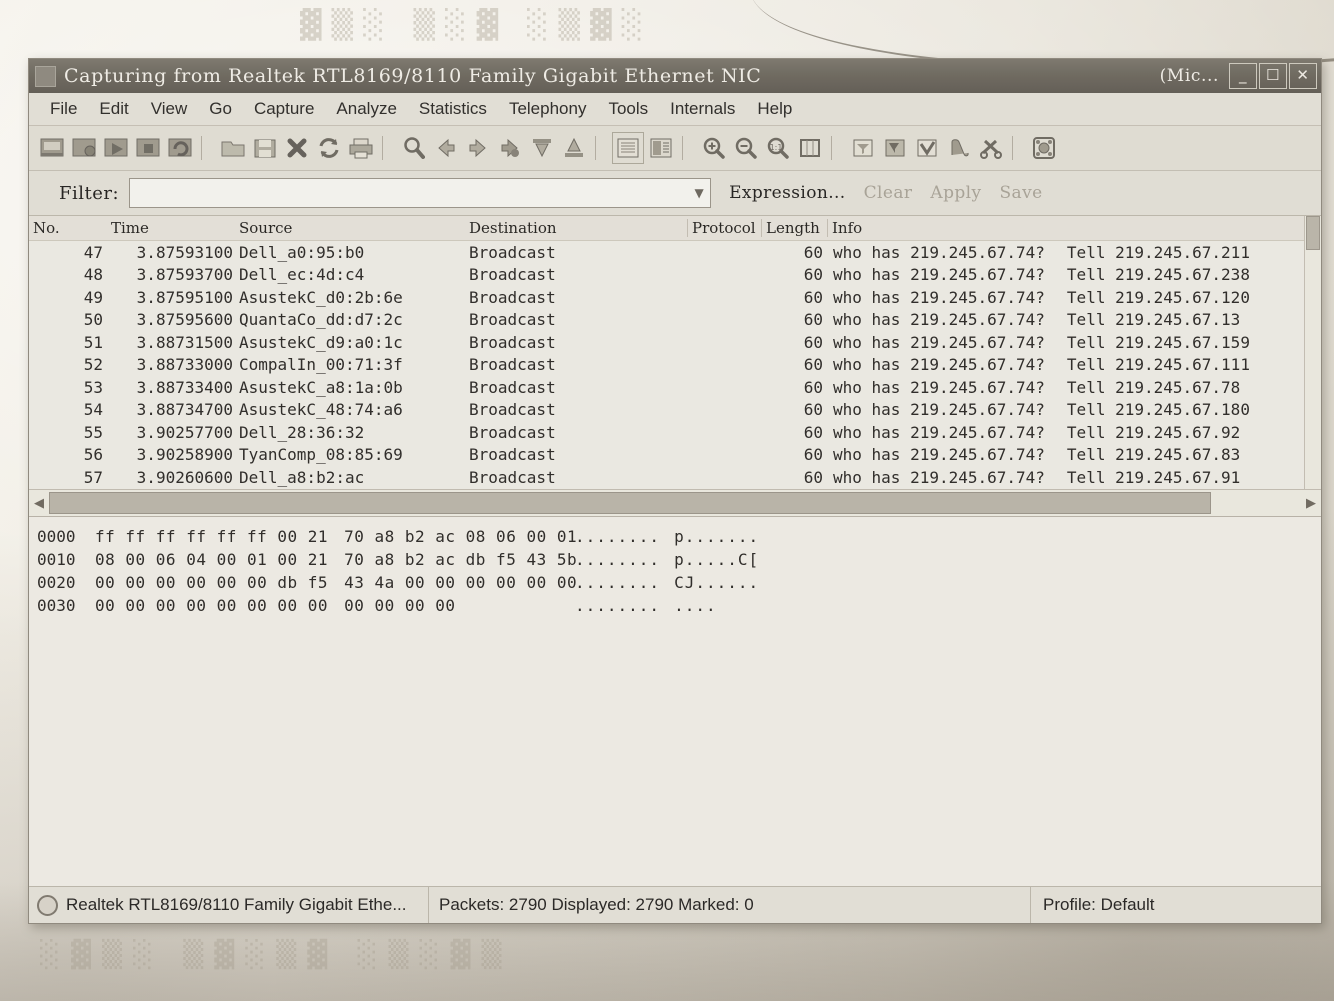  Describe the element at coordinates (212, 605) in the screenshot. I see `hex-bytes-left: 00 00 00 00 00 00 00 00` at that location.